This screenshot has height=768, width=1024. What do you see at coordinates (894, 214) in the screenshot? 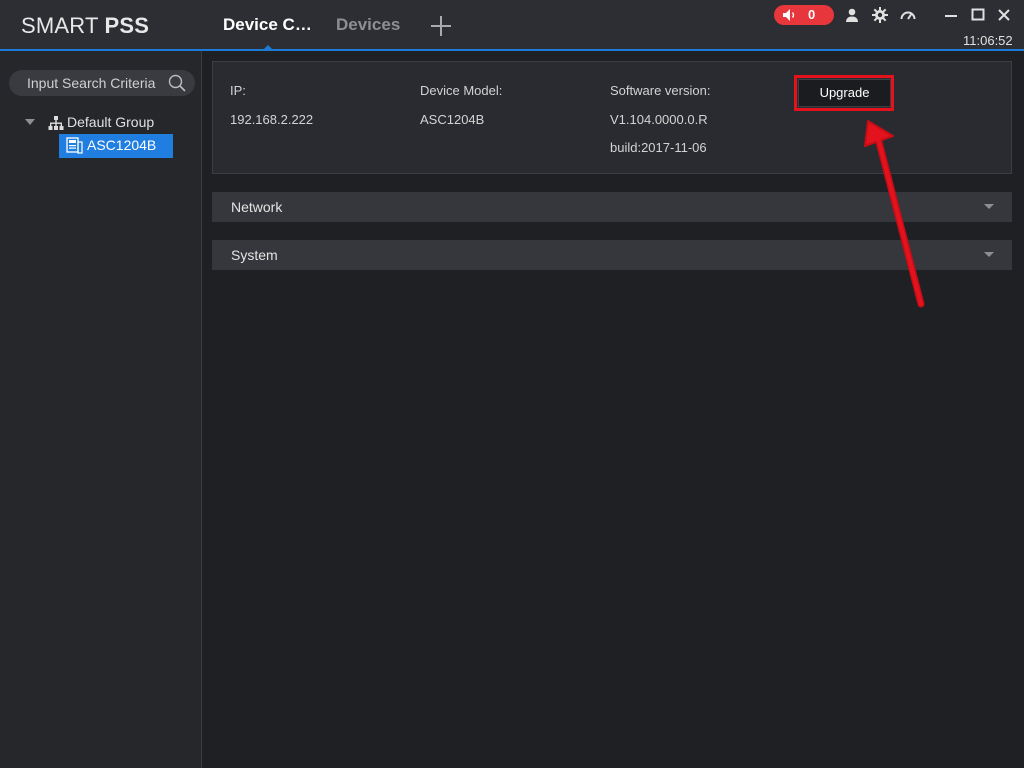
I see `annotation-arrow` at bounding box center [894, 214].